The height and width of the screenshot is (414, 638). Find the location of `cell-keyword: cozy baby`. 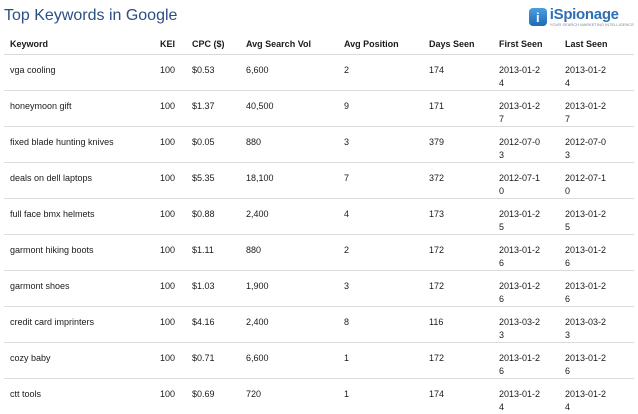

cell-keyword: cozy baby is located at coordinates (79, 361).